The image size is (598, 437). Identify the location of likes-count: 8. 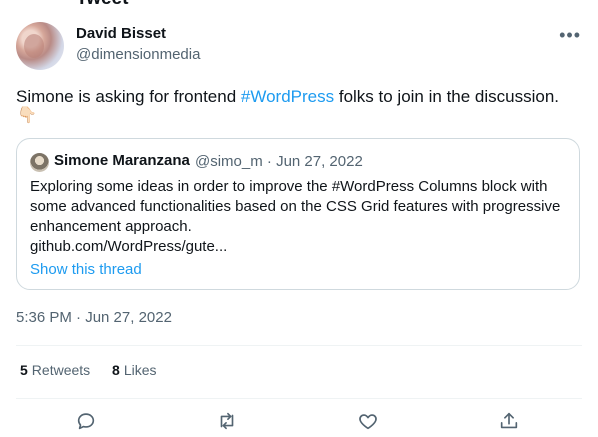
(116, 370).